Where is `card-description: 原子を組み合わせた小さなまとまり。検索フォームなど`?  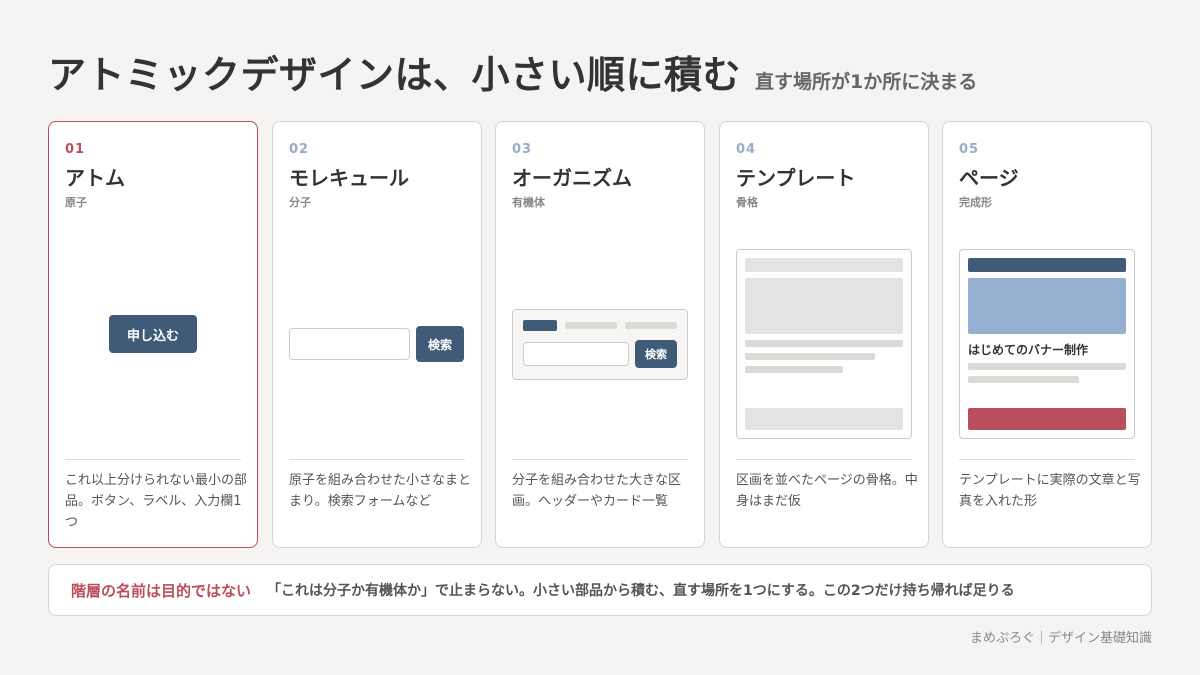
card-description: 原子を組み合わせた小さなまとまり。検索フォームなど is located at coordinates (380, 491).